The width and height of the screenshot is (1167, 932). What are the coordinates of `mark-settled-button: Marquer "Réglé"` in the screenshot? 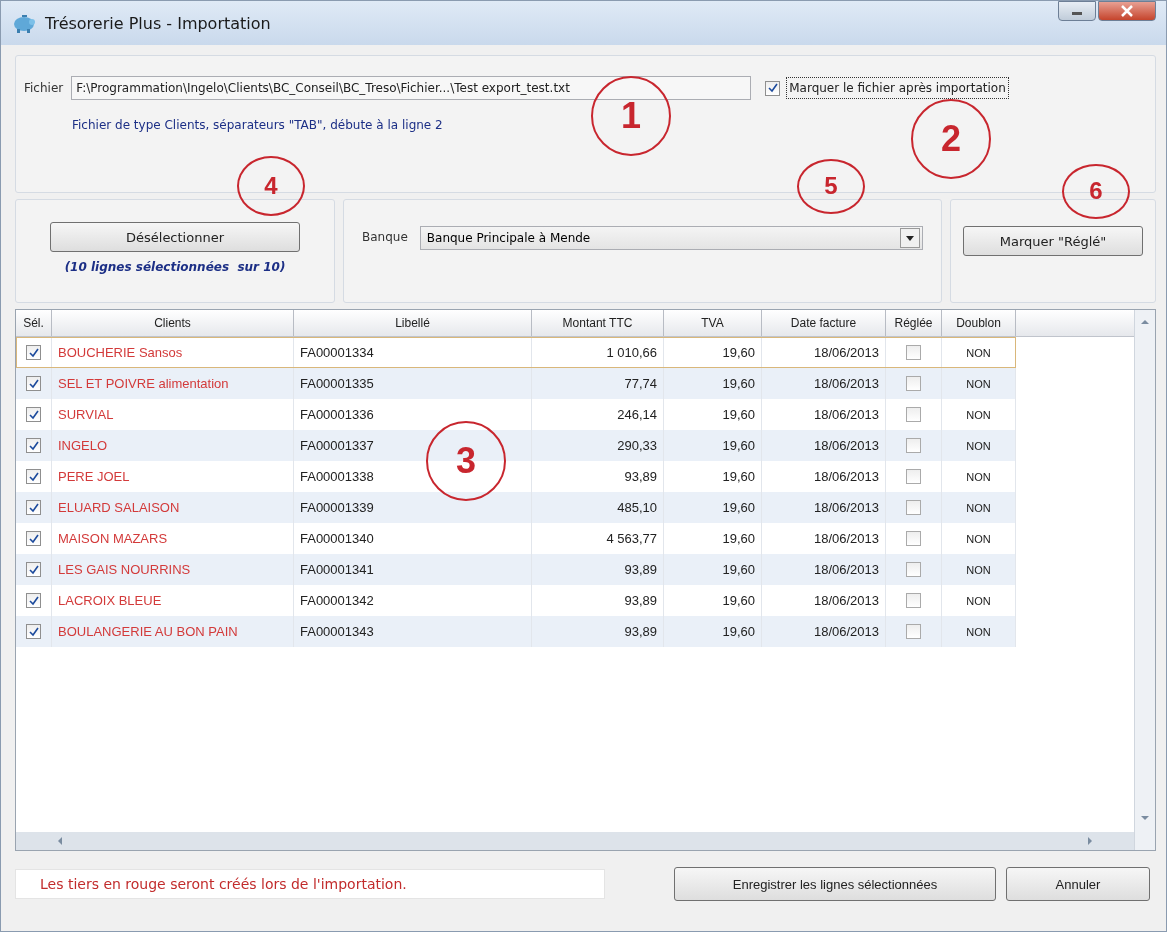 It's located at (1053, 241).